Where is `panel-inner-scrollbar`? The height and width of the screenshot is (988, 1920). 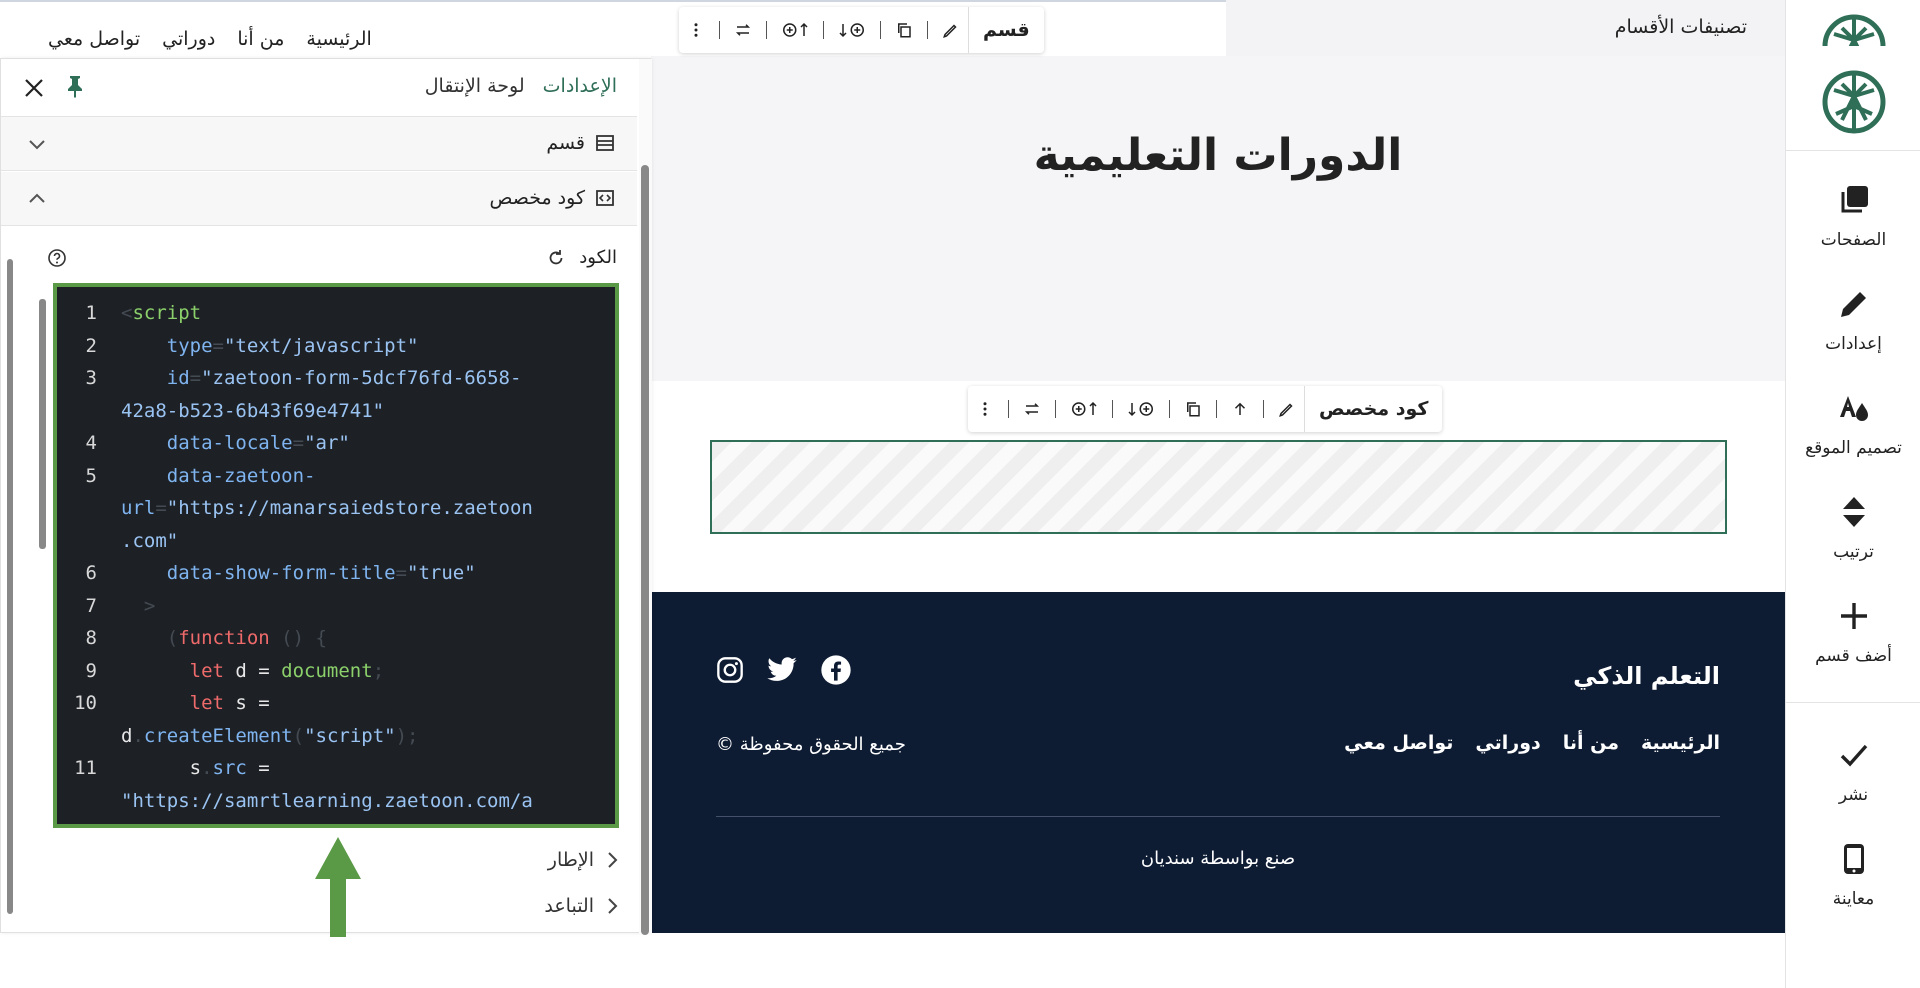
panel-inner-scrollbar is located at coordinates (10, 594).